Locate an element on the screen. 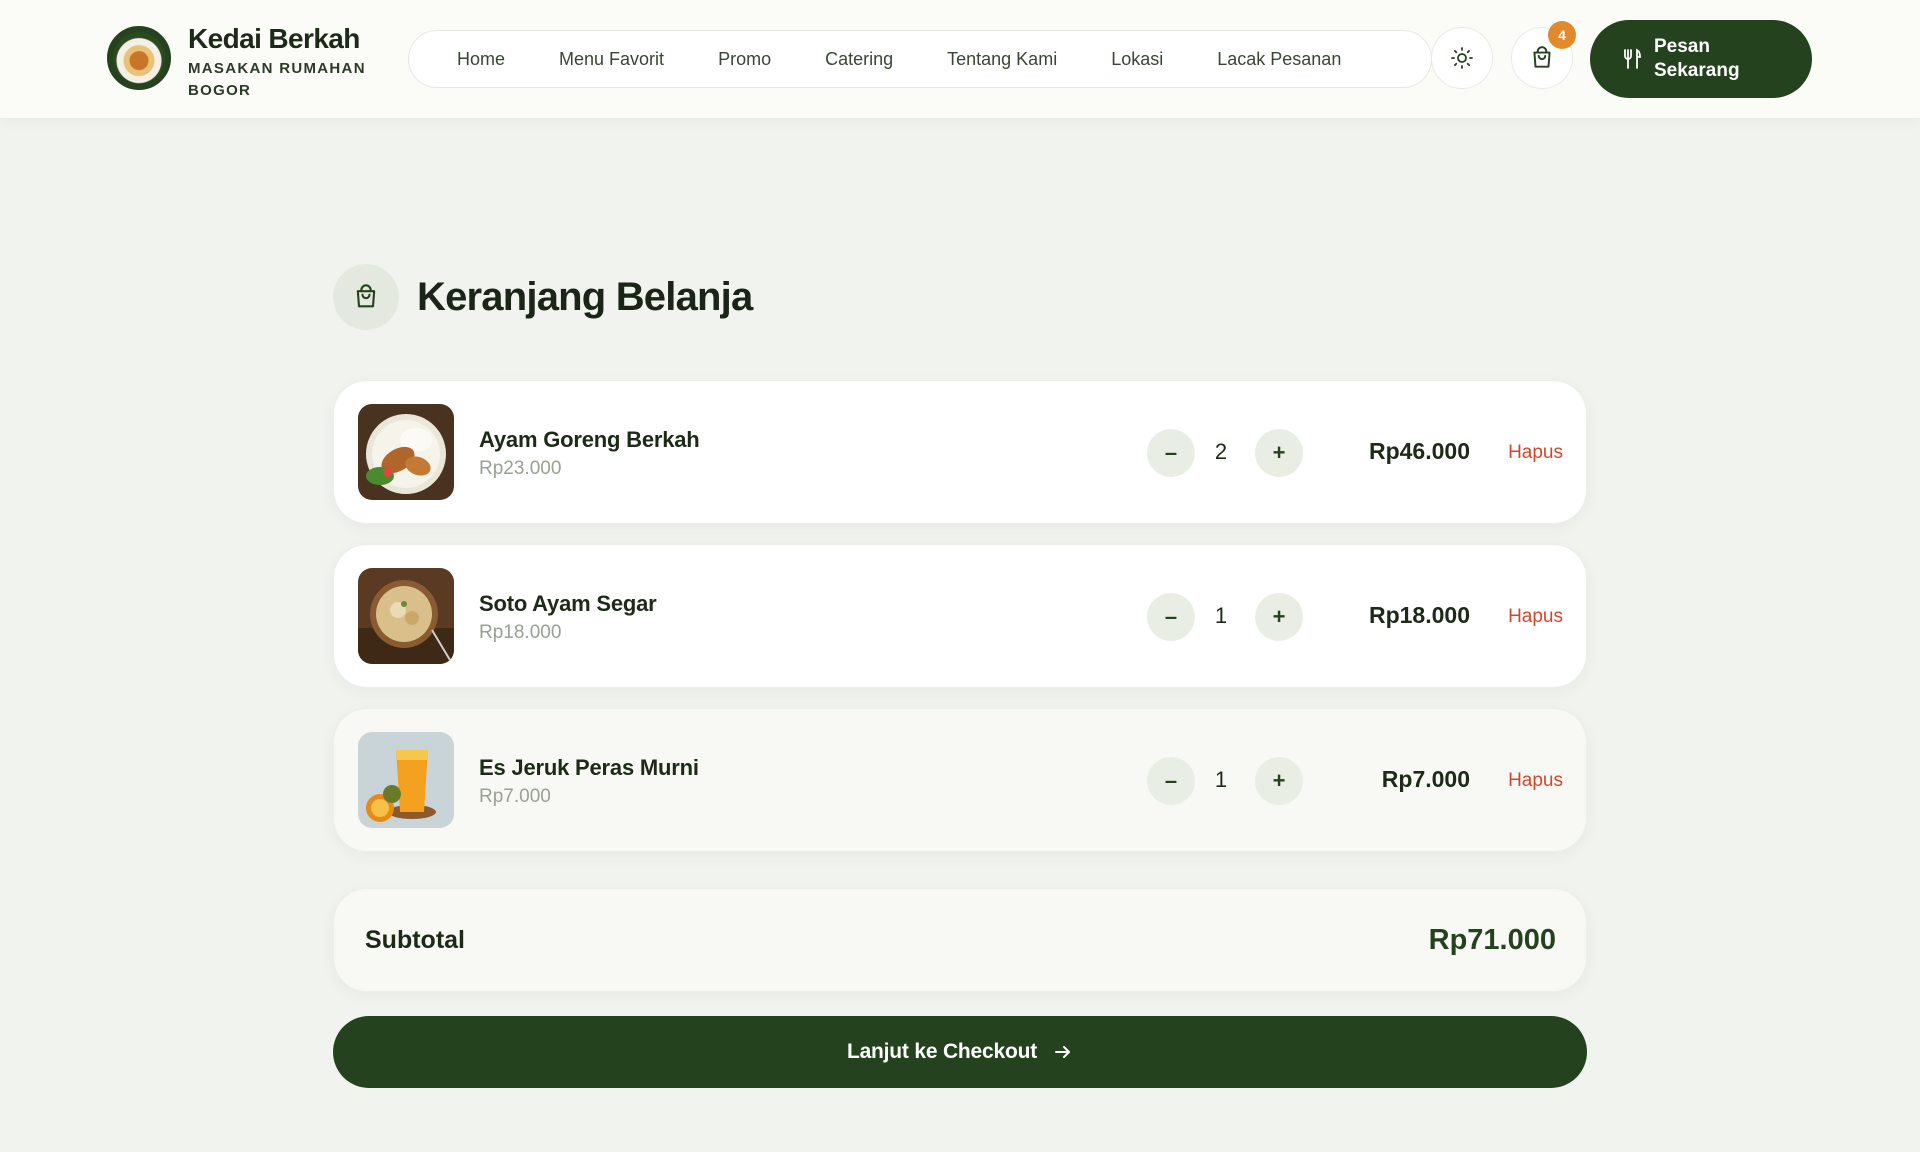 The image size is (1920, 1152). order-now-button: Pesan Sekarang is located at coordinates (1701, 59).